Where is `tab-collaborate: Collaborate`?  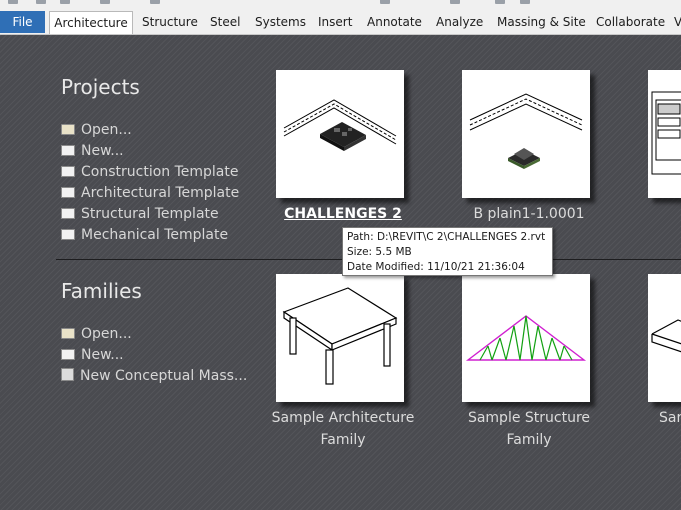
tab-collaborate: Collaborate is located at coordinates (630, 22).